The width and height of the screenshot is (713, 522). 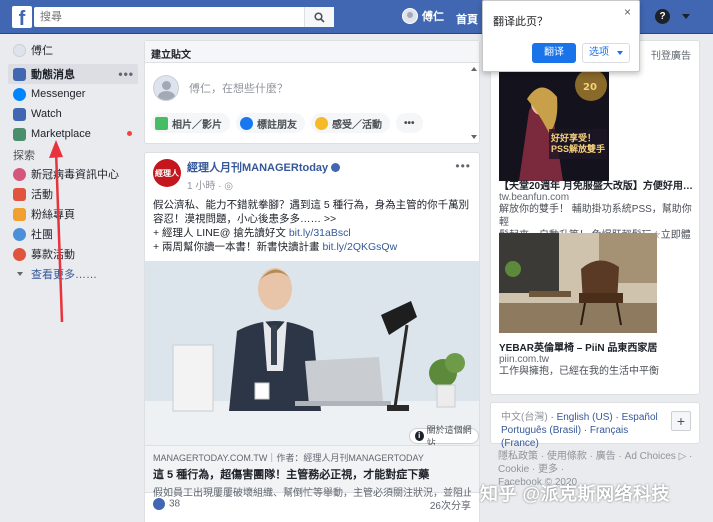 What do you see at coordinates (73, 194) in the screenshot?
I see `sidebar-item-events: 活動` at bounding box center [73, 194].